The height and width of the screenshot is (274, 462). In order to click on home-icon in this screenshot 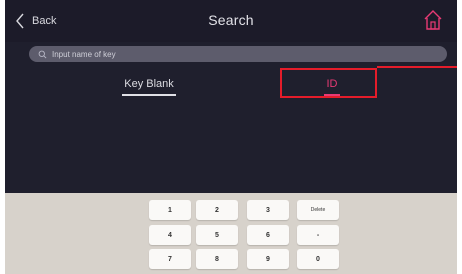, I will do `click(433, 20)`.